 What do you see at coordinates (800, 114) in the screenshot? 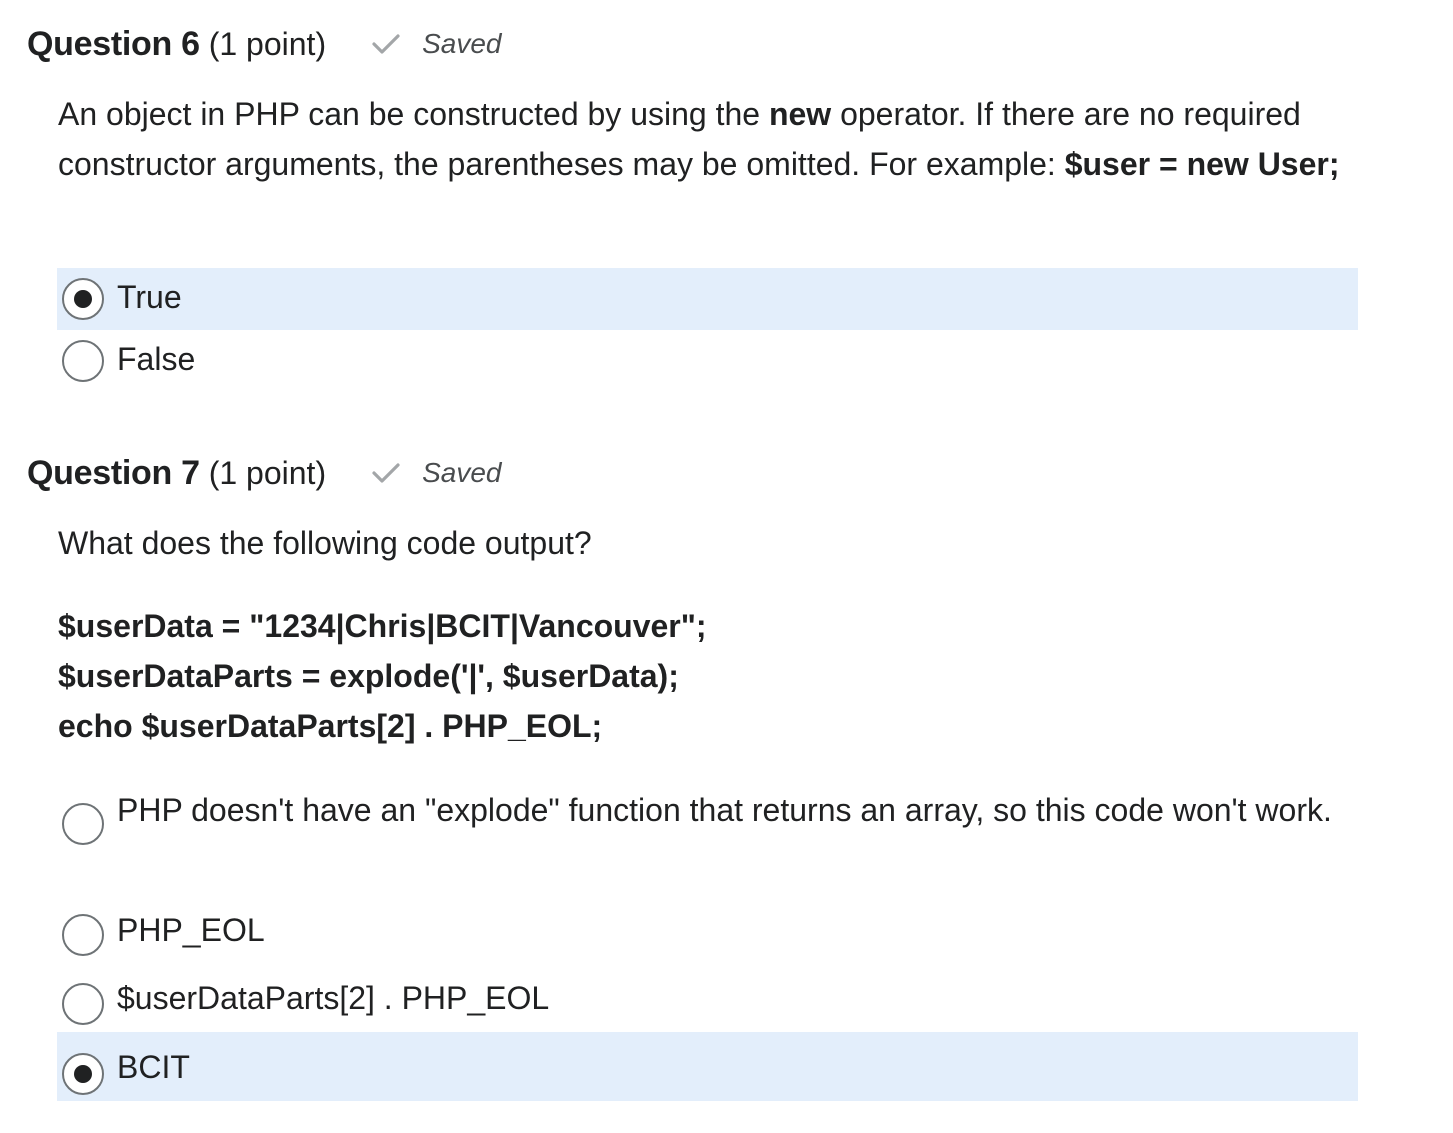
I see `prompt-keyword: new` at bounding box center [800, 114].